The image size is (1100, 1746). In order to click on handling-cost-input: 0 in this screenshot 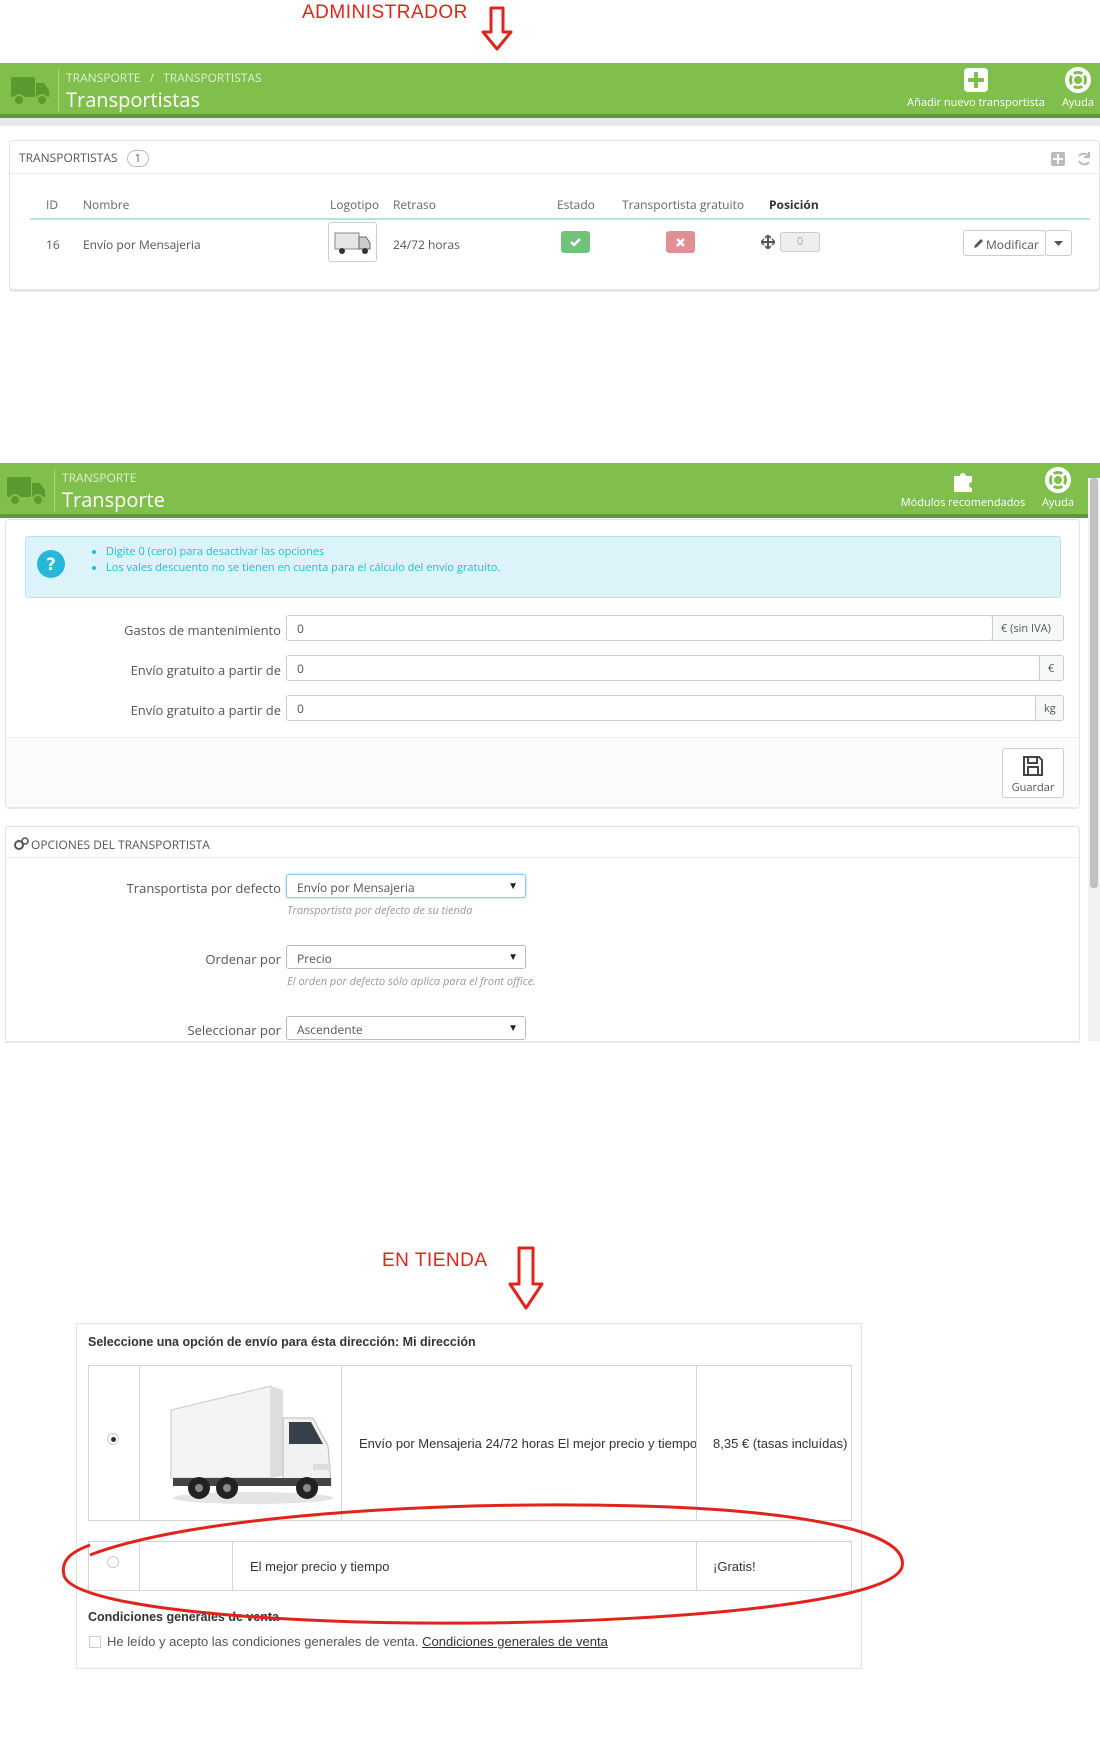, I will do `click(639, 628)`.